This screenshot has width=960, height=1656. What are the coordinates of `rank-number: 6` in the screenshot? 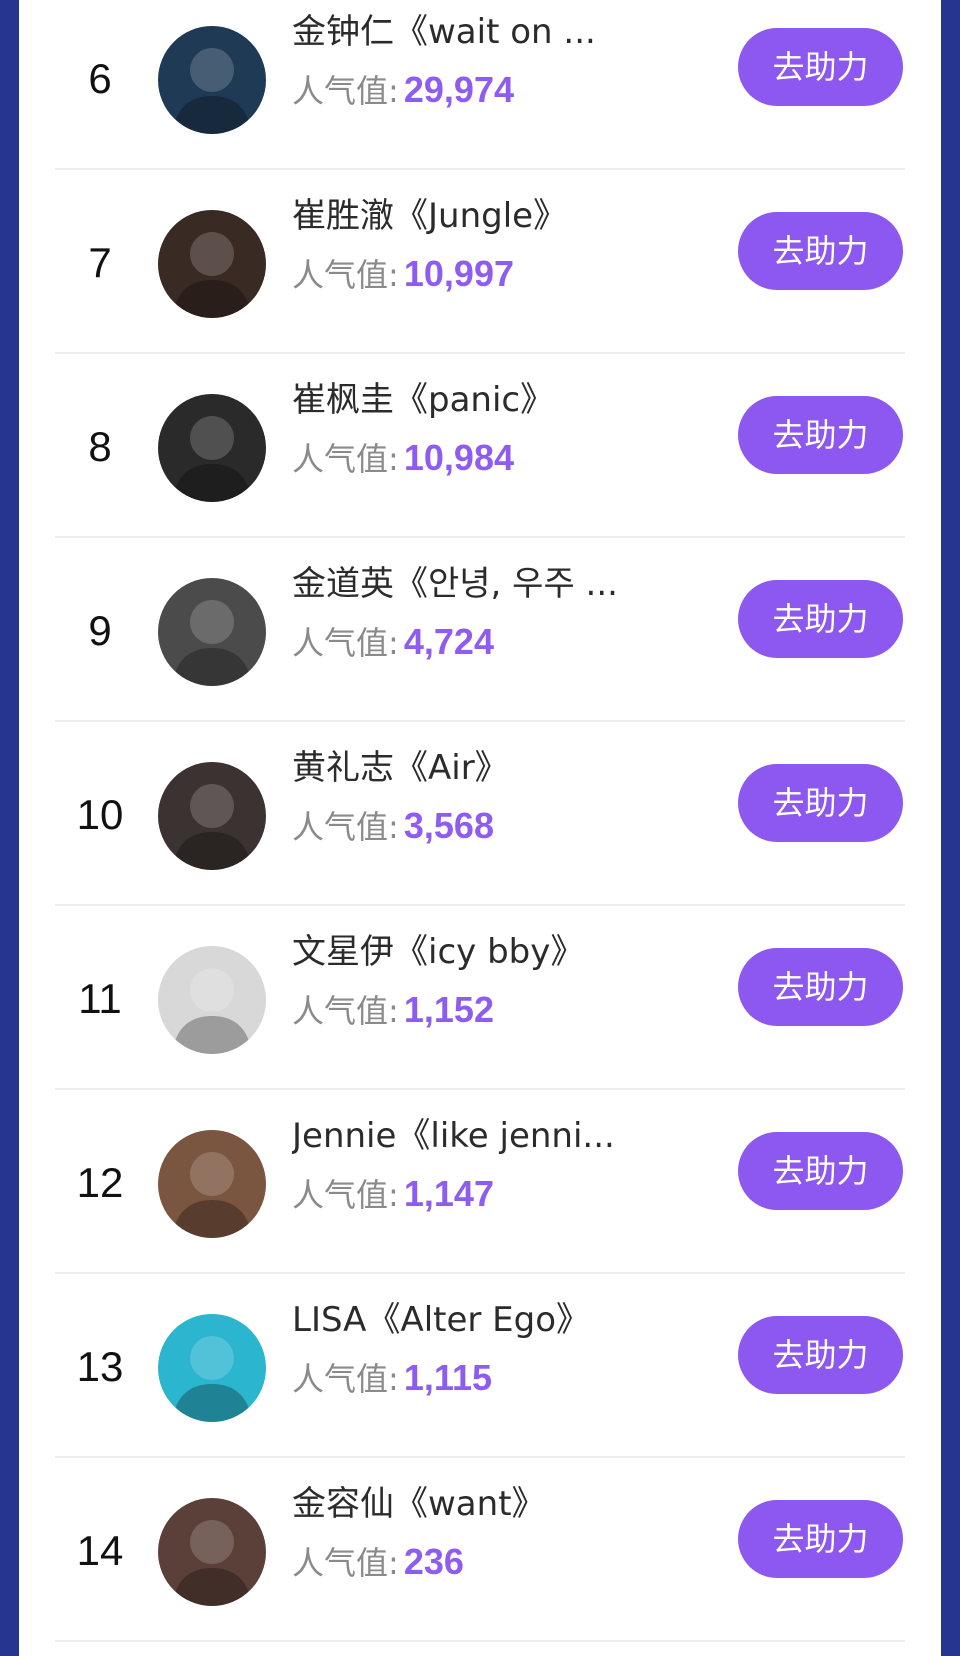 It's located at (100, 78).